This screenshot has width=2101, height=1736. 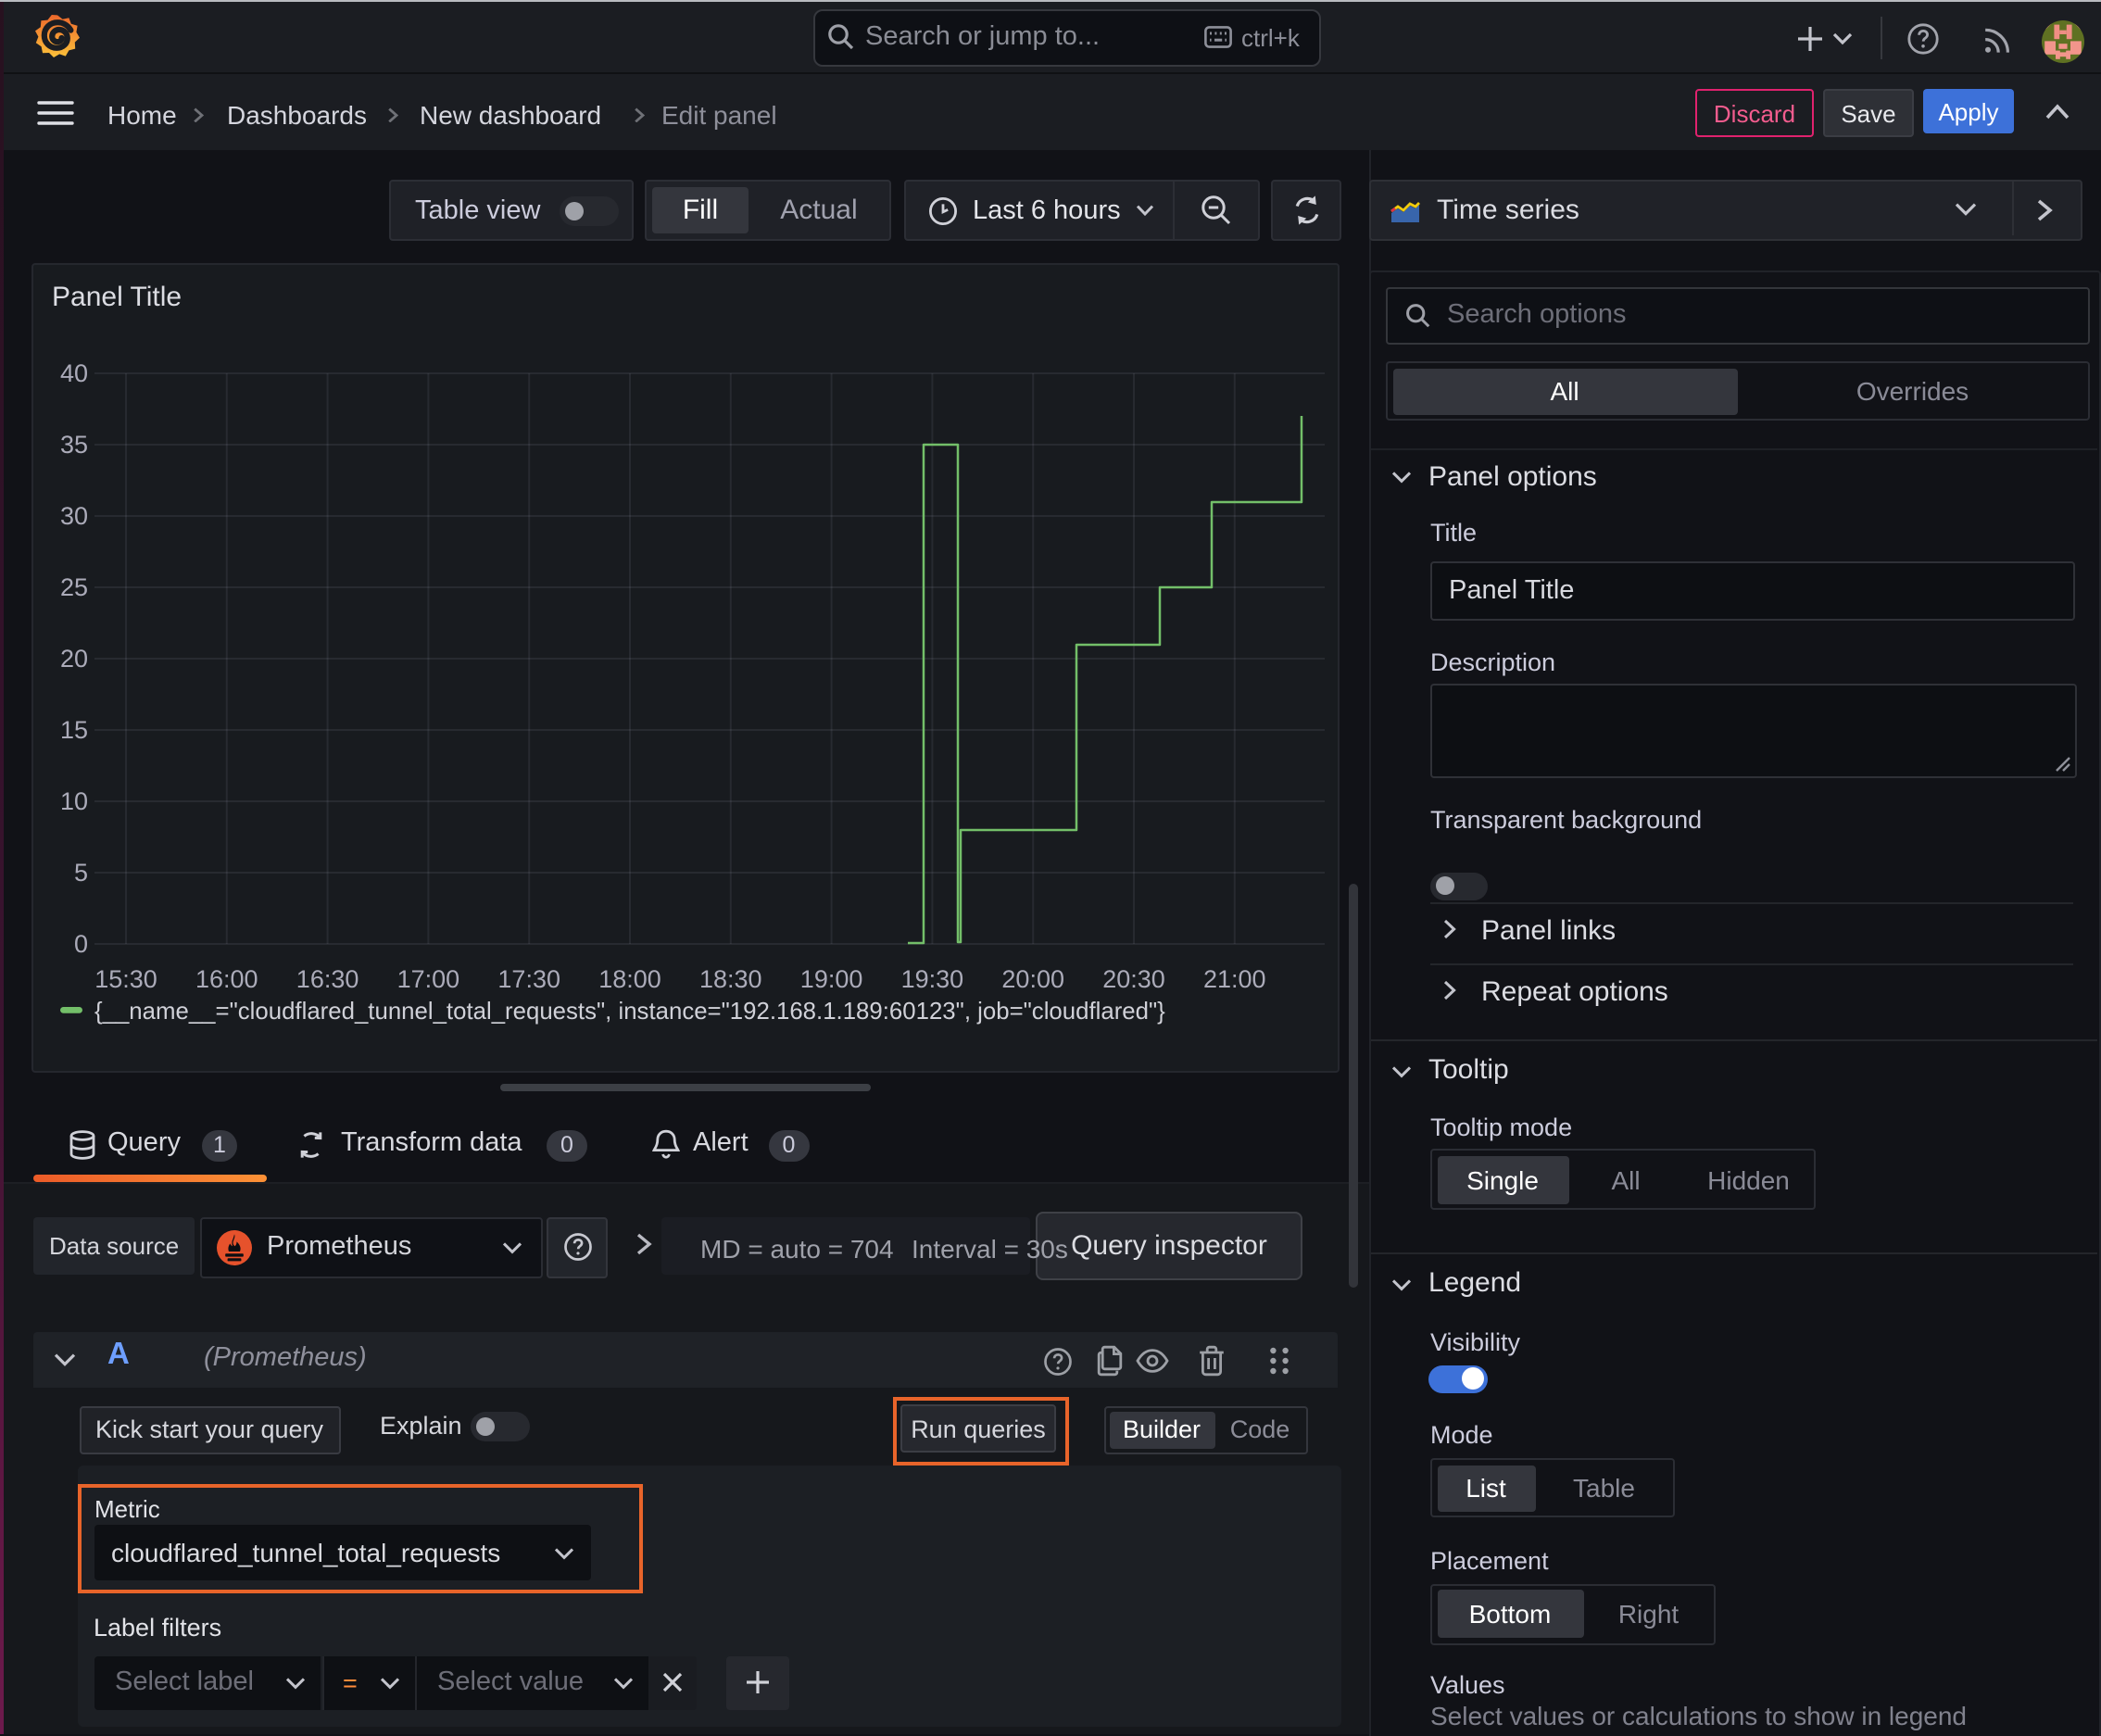 I want to click on svg-text: 18:30, so click(x=730, y=979).